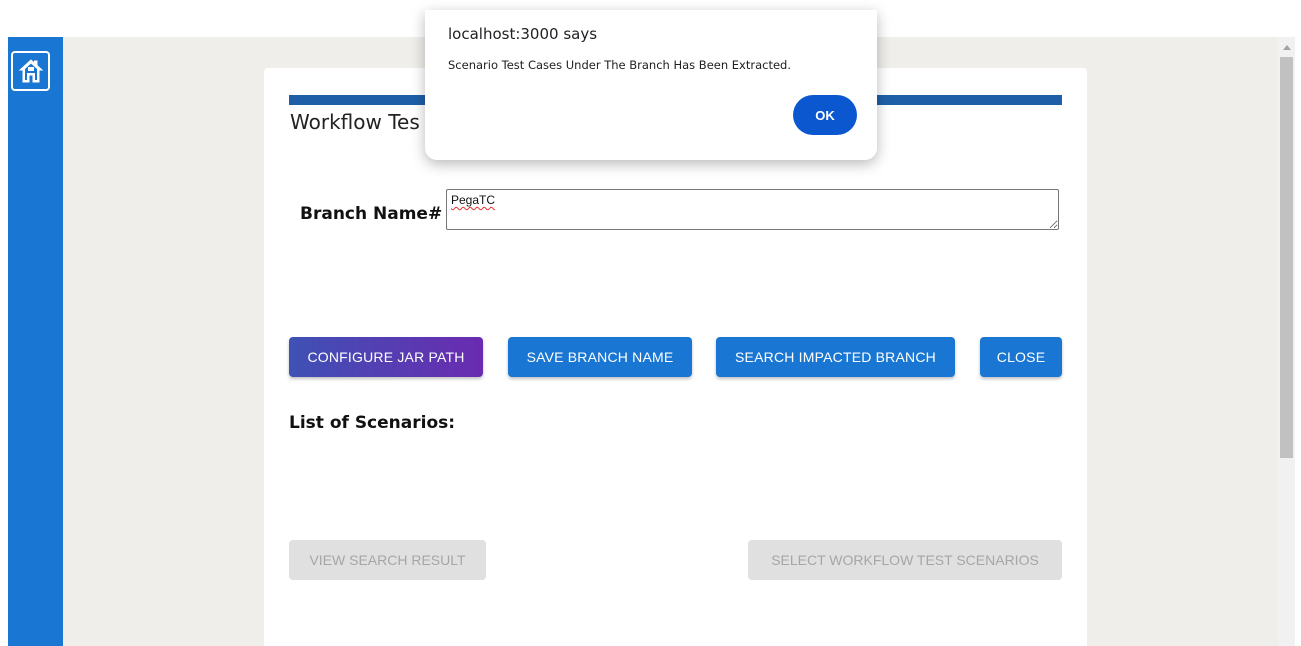  I want to click on configure-jar-path-button: CONFIGURE JAR PATH, so click(386, 357).